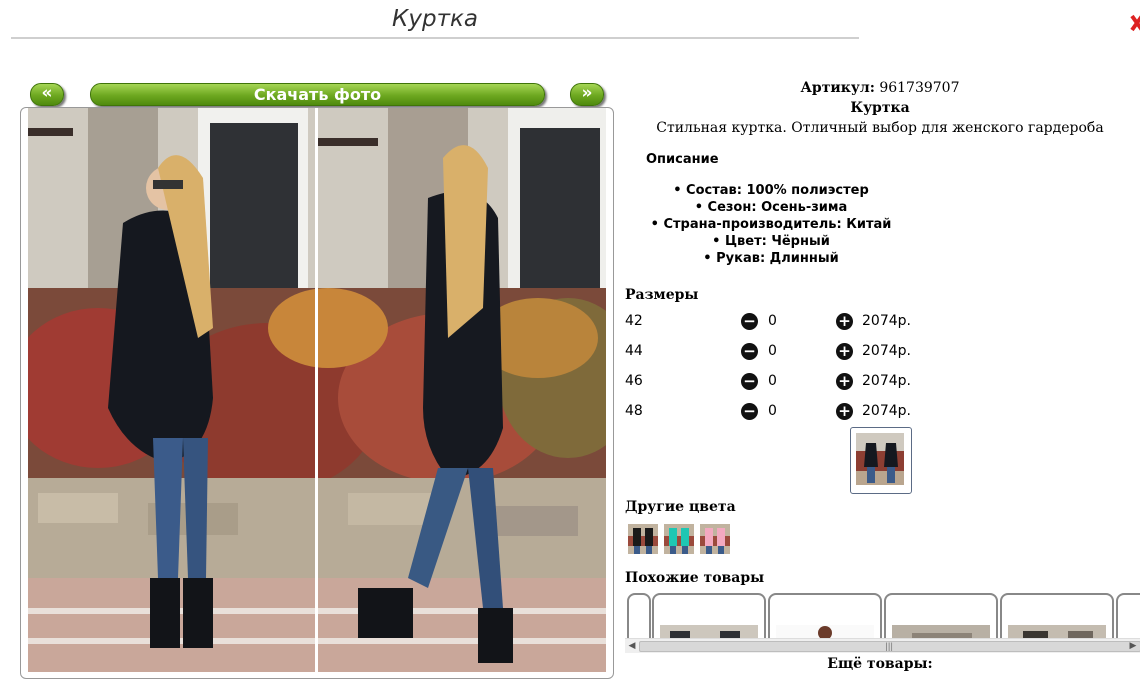 This screenshot has height=679, width=1140. What do you see at coordinates (634, 321) in the screenshot?
I see `size-label: 42` at bounding box center [634, 321].